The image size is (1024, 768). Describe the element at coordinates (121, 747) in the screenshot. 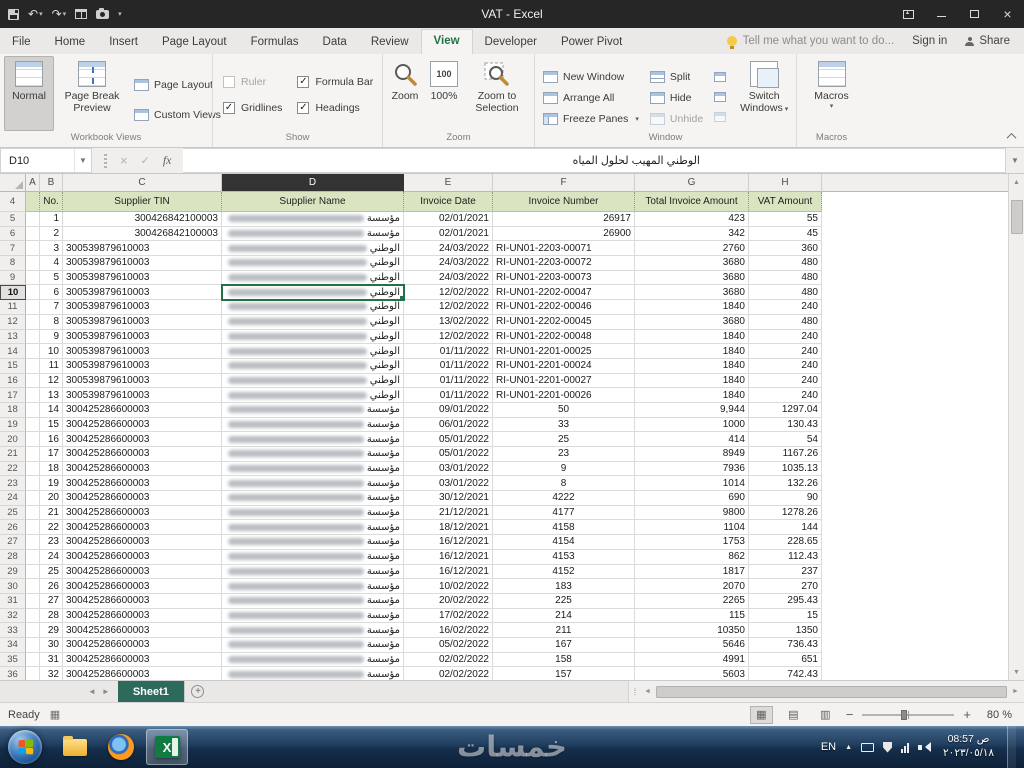

I see `taskbar-firefox-button` at that location.